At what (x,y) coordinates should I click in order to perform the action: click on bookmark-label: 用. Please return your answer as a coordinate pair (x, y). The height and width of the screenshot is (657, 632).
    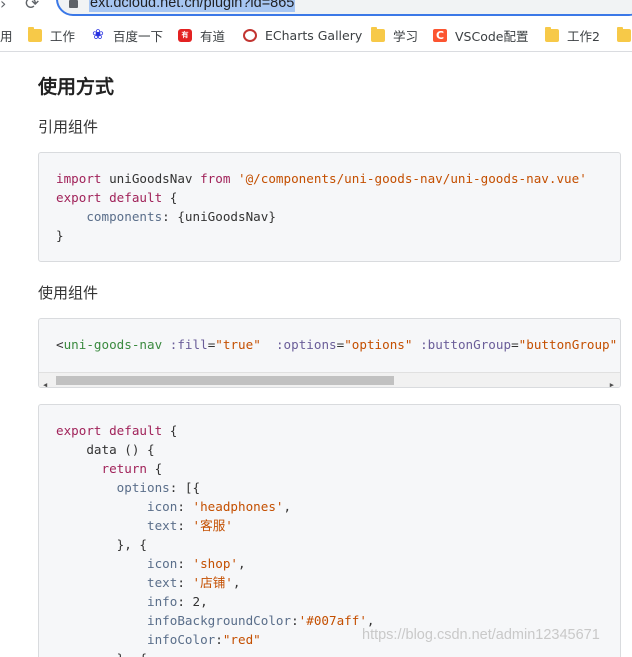
    Looking at the image, I should click on (6, 36).